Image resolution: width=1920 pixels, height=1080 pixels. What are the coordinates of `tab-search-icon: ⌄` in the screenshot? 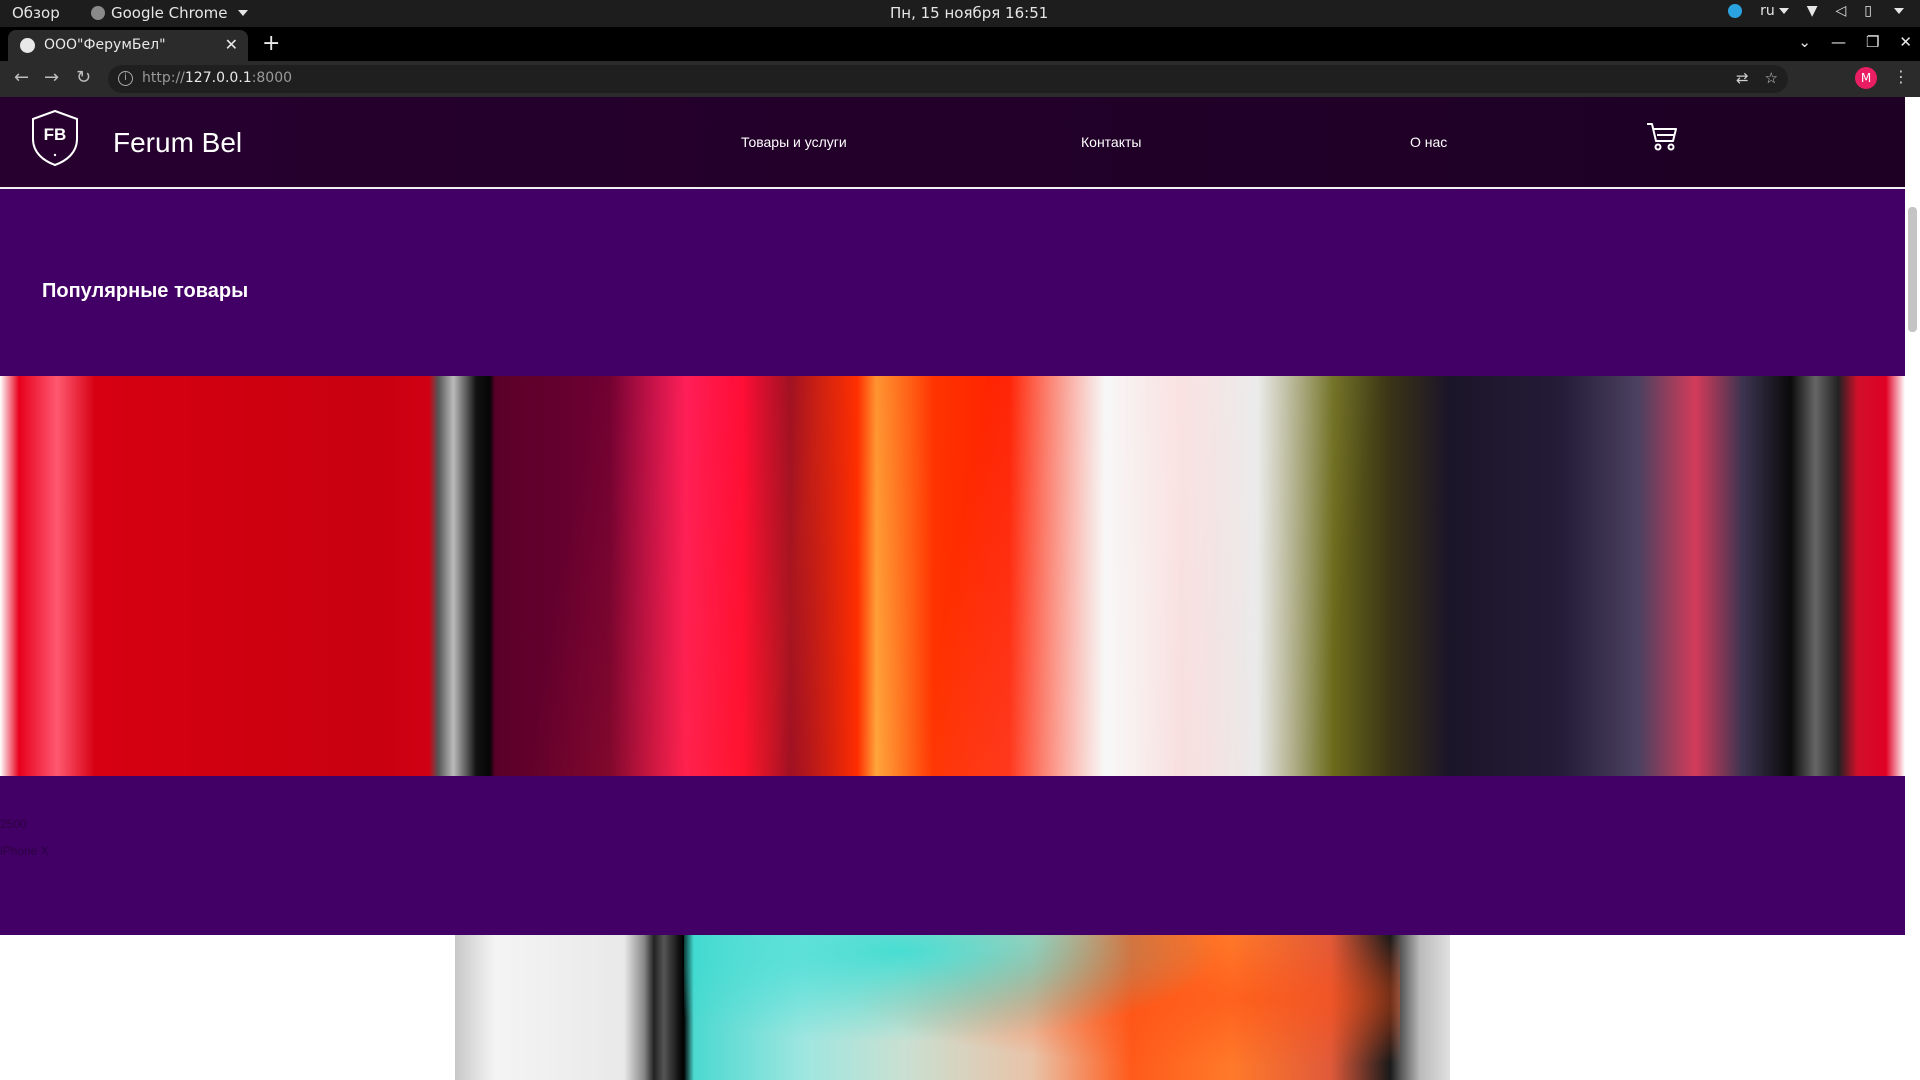 It's located at (1804, 42).